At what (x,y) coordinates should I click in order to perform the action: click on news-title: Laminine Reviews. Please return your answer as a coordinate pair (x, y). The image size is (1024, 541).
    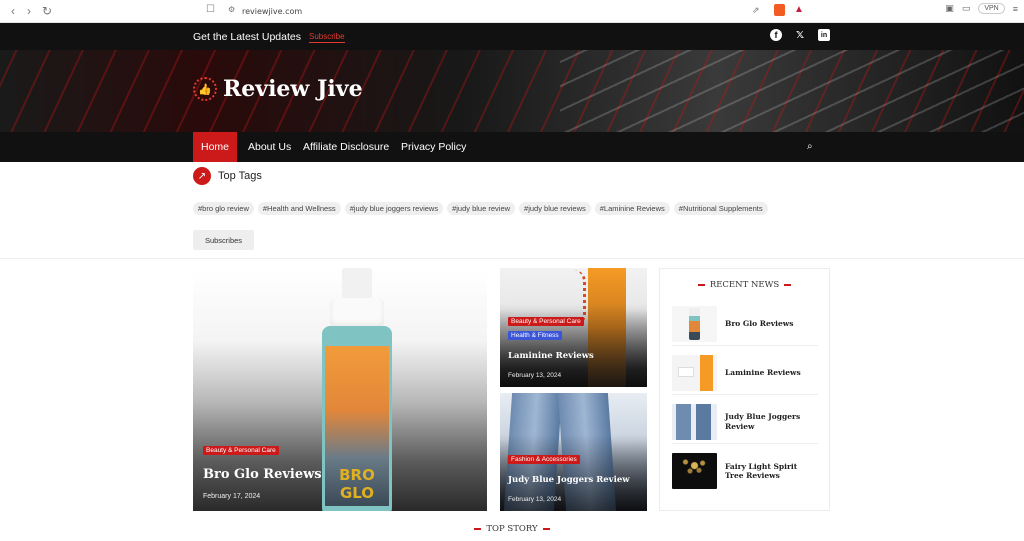
    Looking at the image, I should click on (763, 372).